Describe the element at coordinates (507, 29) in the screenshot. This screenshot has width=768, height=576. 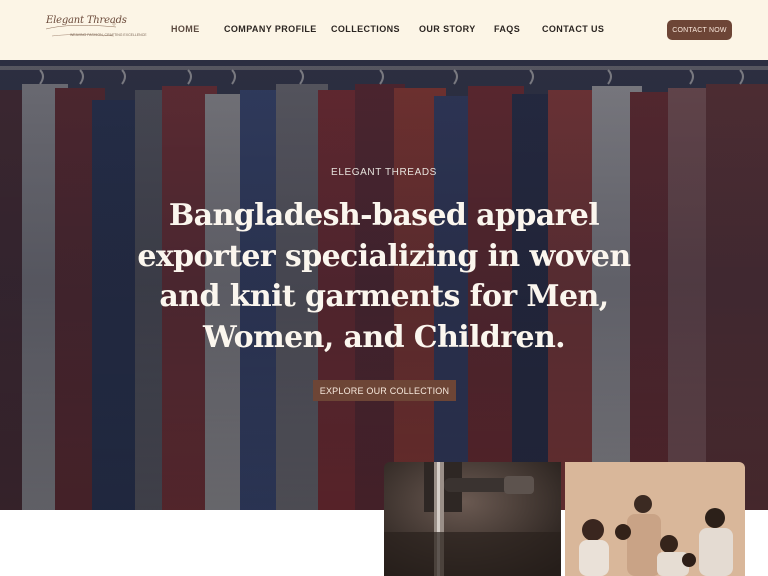
I see `nav-faqs: FAQS` at that location.